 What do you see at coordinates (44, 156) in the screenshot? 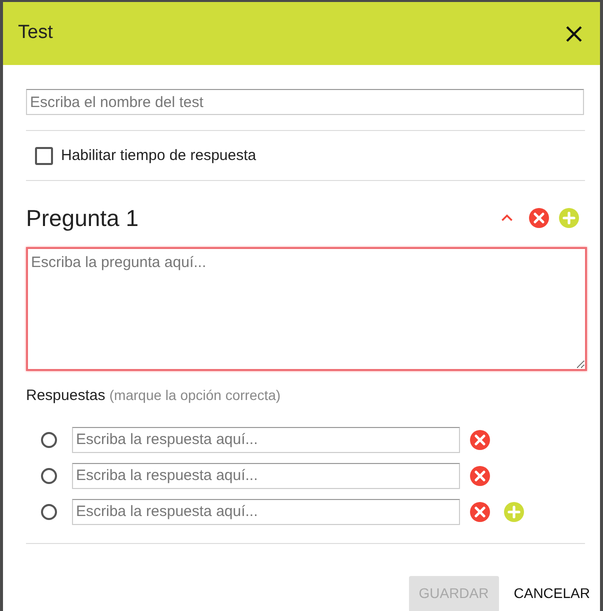
I see `checkbox` at bounding box center [44, 156].